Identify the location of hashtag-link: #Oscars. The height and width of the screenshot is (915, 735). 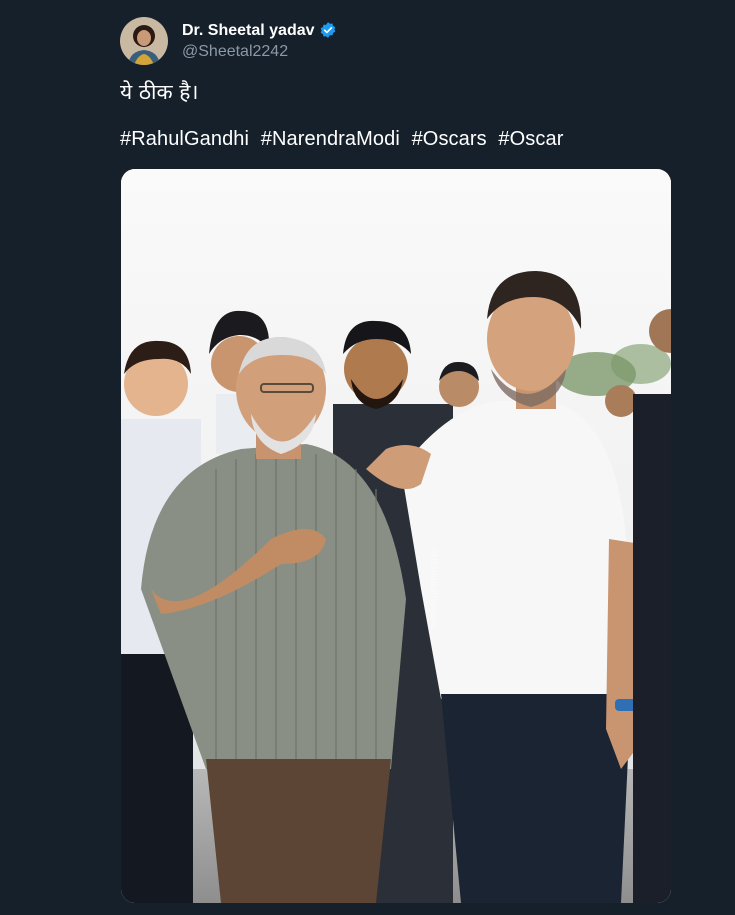
(449, 139).